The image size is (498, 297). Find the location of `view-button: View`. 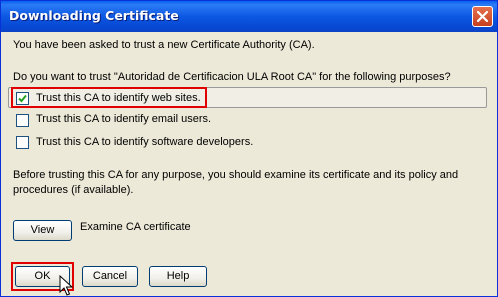

view-button: View is located at coordinates (42, 230).